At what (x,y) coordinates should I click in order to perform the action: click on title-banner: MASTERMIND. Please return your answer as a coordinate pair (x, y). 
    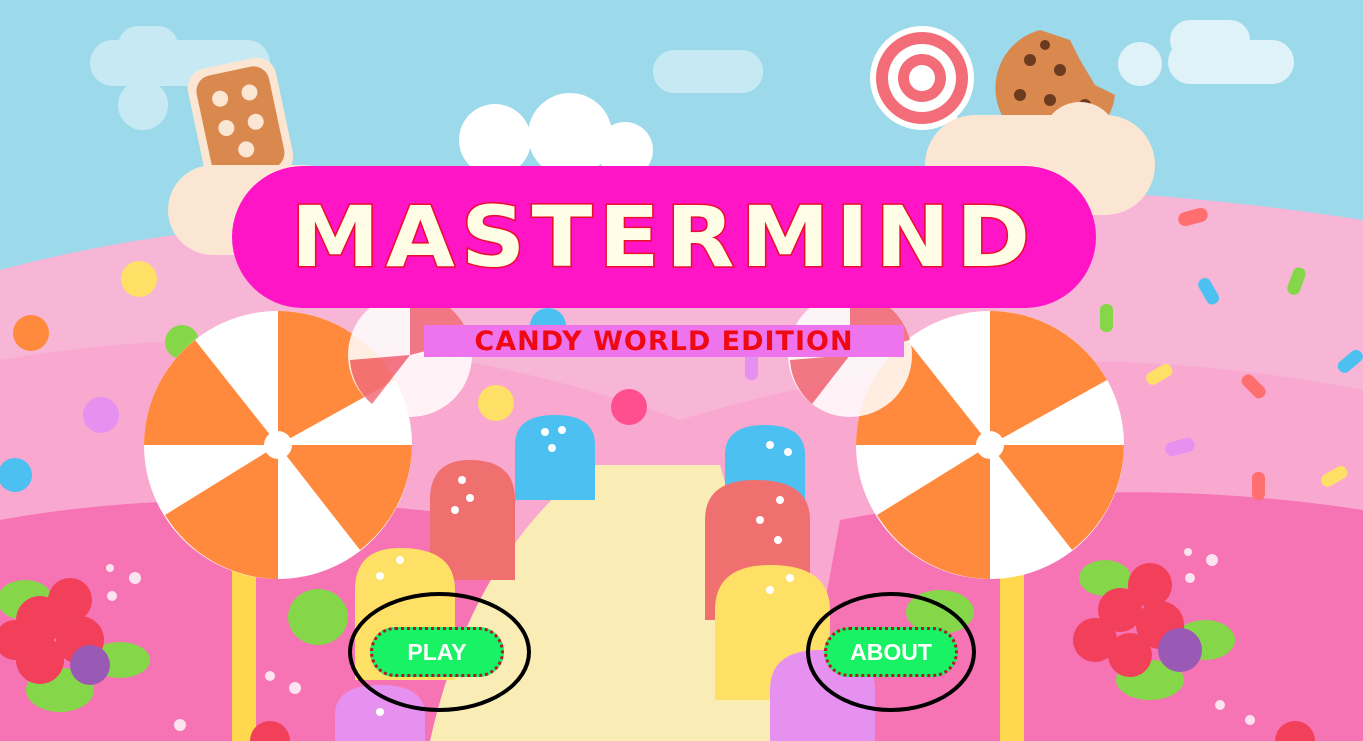
    Looking at the image, I should click on (664, 237).